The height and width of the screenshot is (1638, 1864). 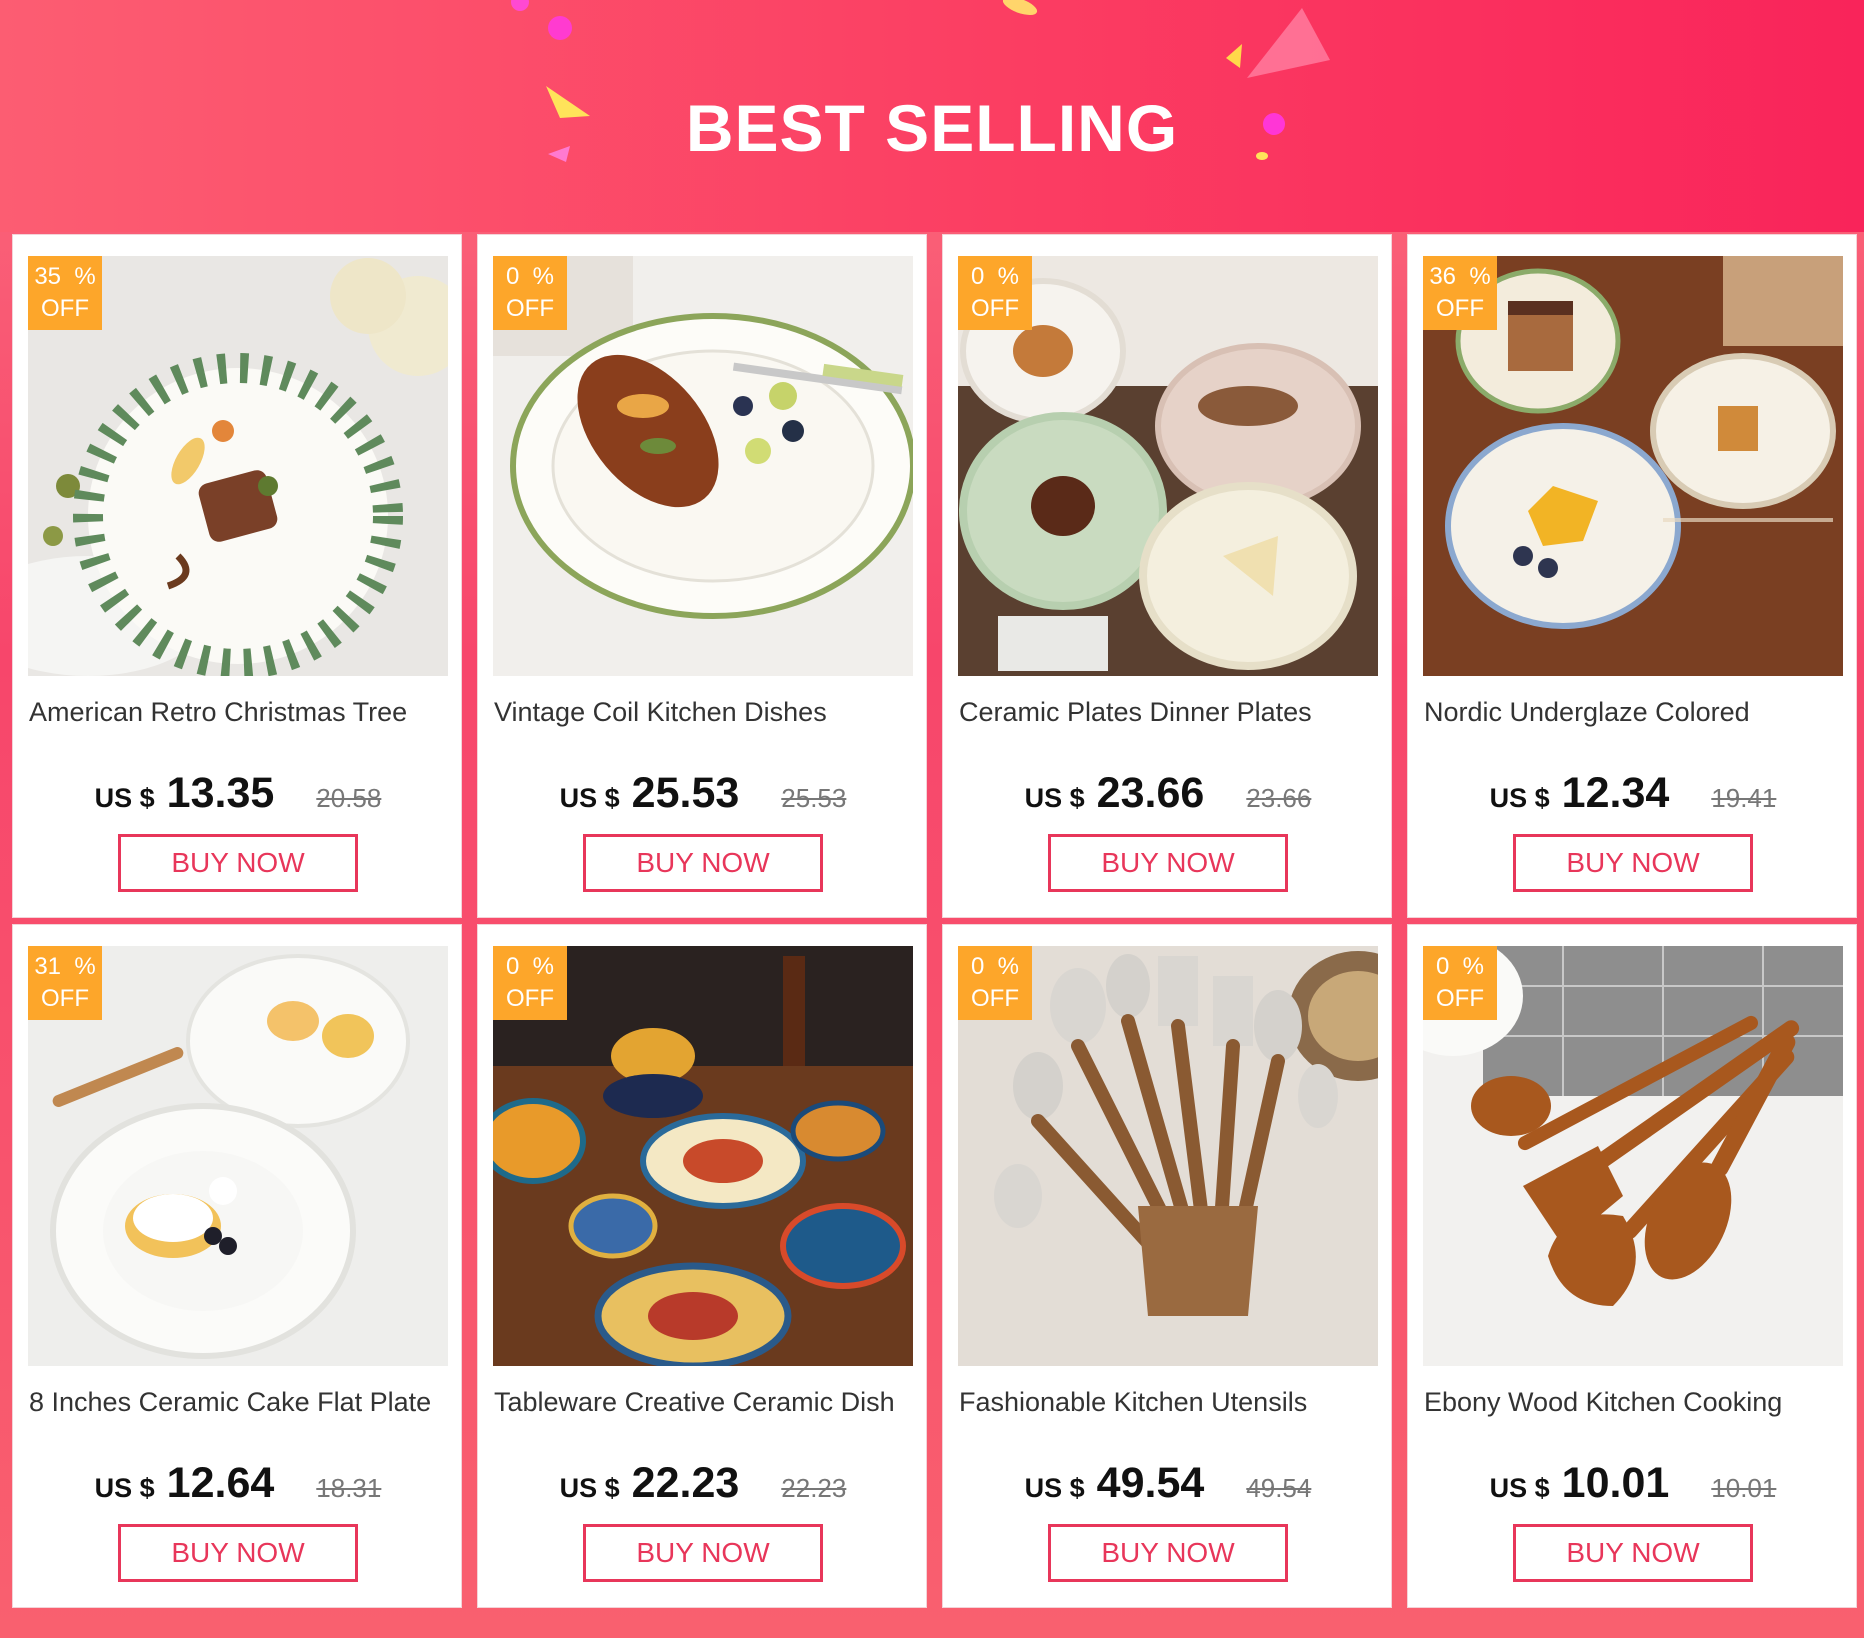 I want to click on original-price: 49.54, so click(x=1279, y=1488).